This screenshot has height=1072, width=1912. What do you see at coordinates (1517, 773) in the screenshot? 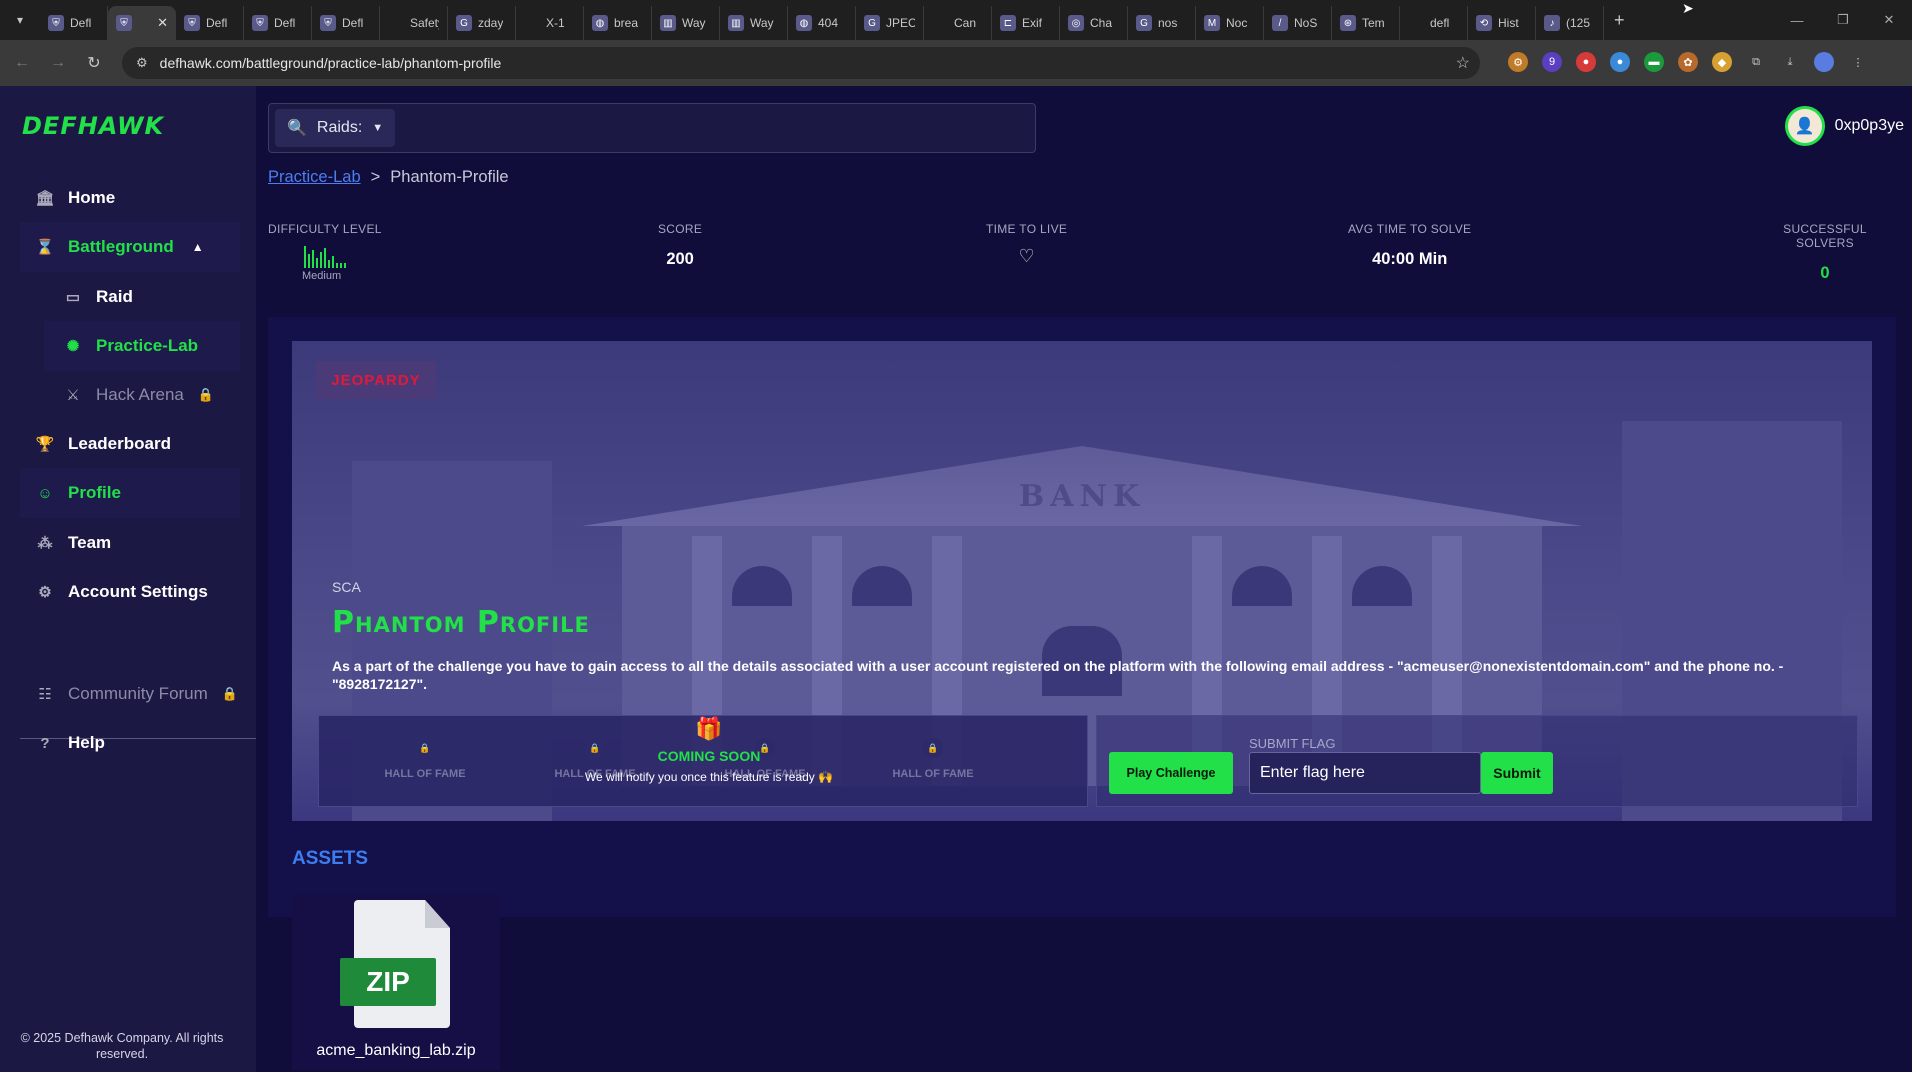
I see `submit-flag-button: Submit` at bounding box center [1517, 773].